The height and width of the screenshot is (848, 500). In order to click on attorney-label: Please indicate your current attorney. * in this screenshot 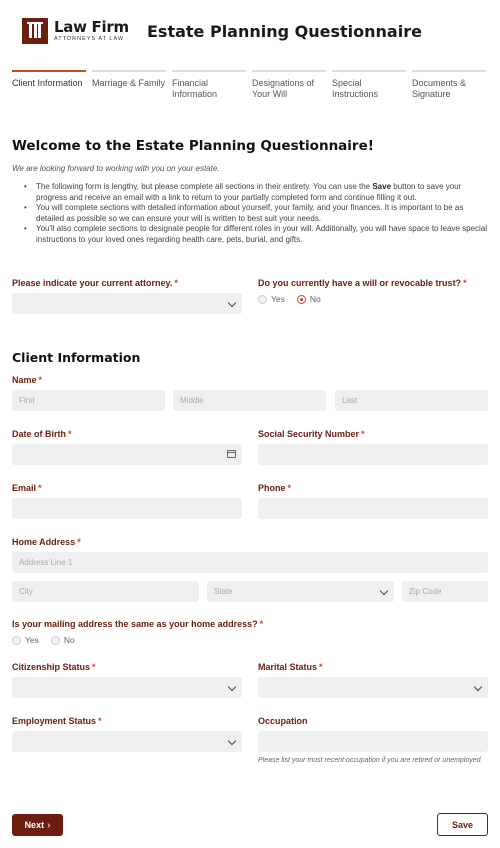, I will do `click(95, 283)`.